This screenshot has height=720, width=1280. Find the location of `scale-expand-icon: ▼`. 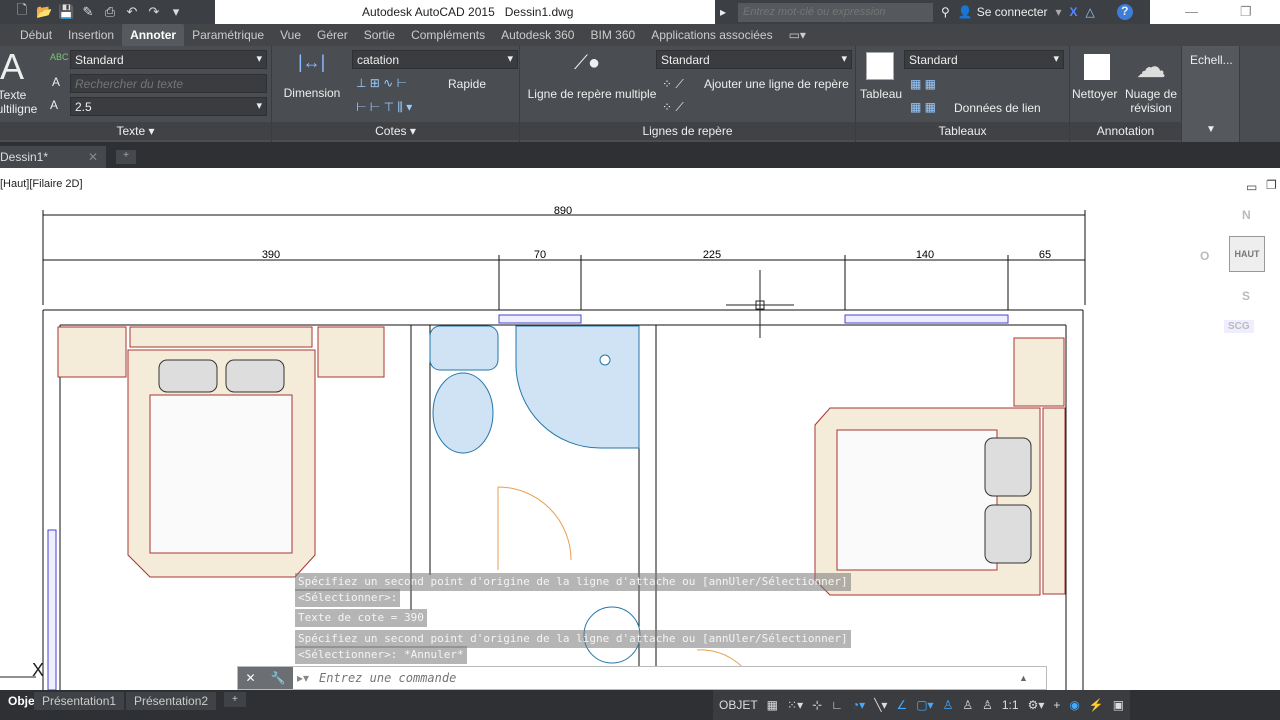

scale-expand-icon: ▼ is located at coordinates (1211, 129).